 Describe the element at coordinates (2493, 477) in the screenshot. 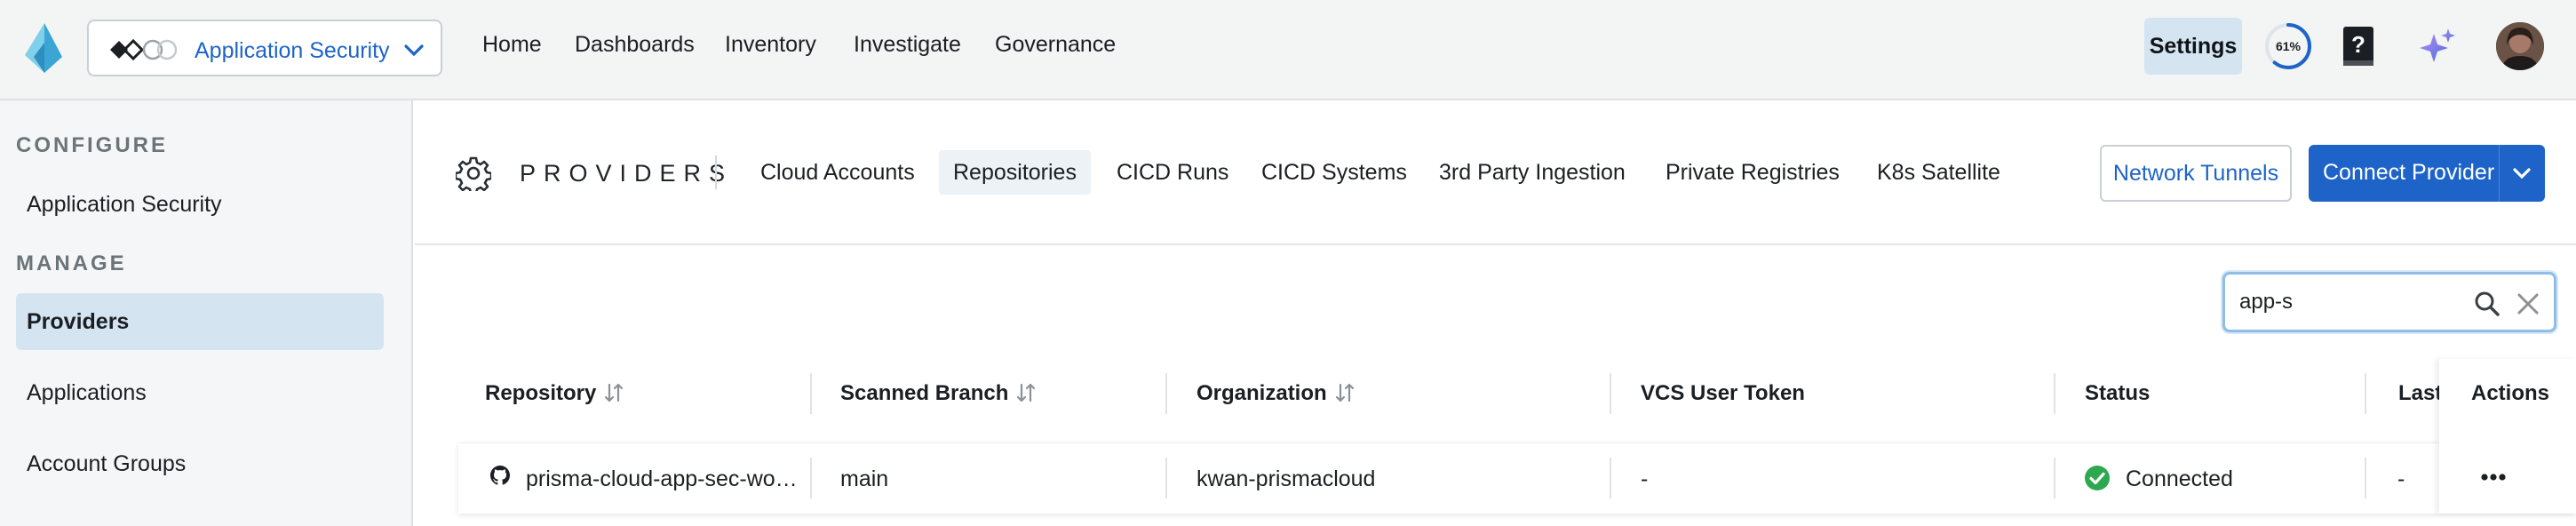

I see `more-options-icon` at that location.